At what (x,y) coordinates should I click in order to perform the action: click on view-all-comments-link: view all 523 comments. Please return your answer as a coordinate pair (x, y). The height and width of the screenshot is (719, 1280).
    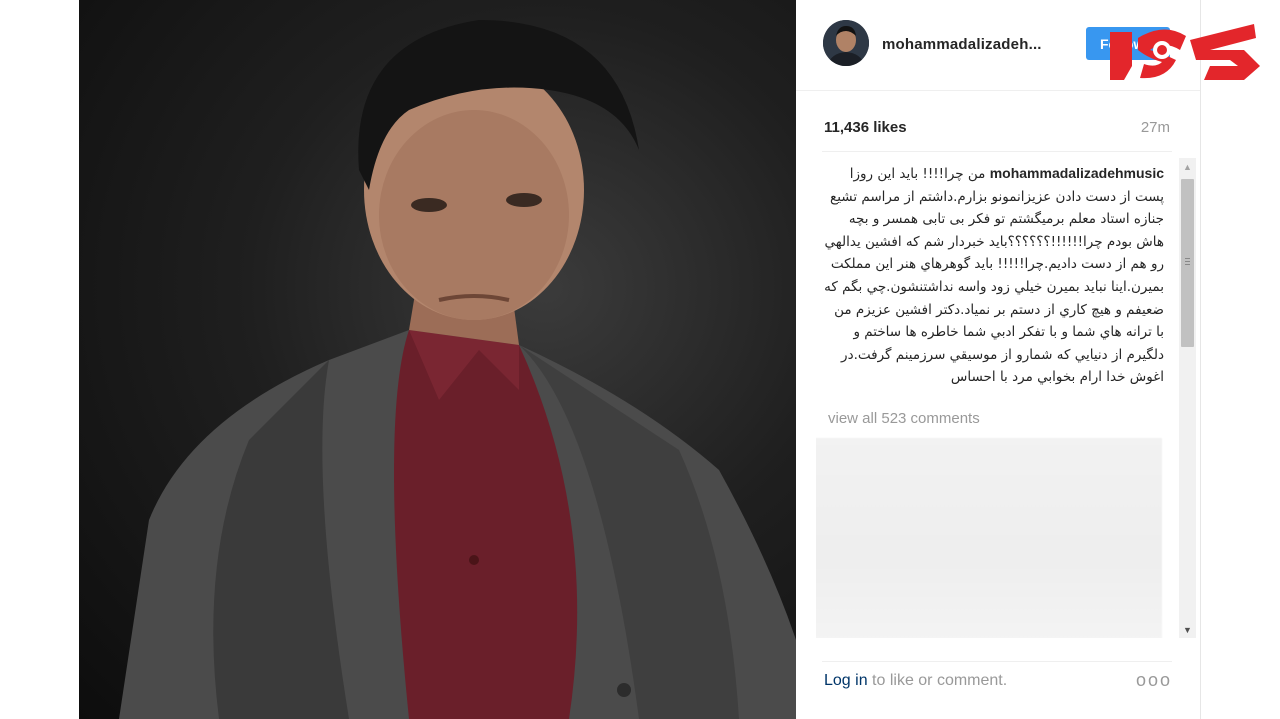
    Looking at the image, I should click on (904, 418).